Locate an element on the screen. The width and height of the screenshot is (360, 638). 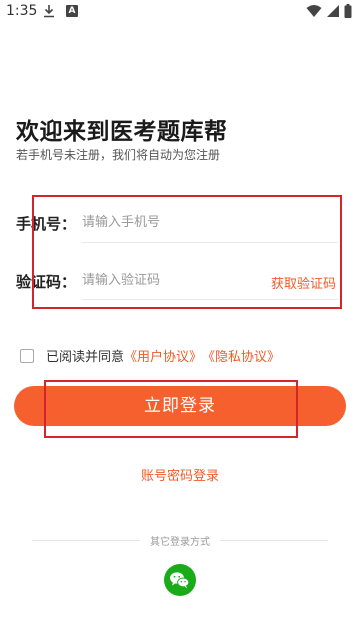
battery-icon is located at coordinates (348, 11).